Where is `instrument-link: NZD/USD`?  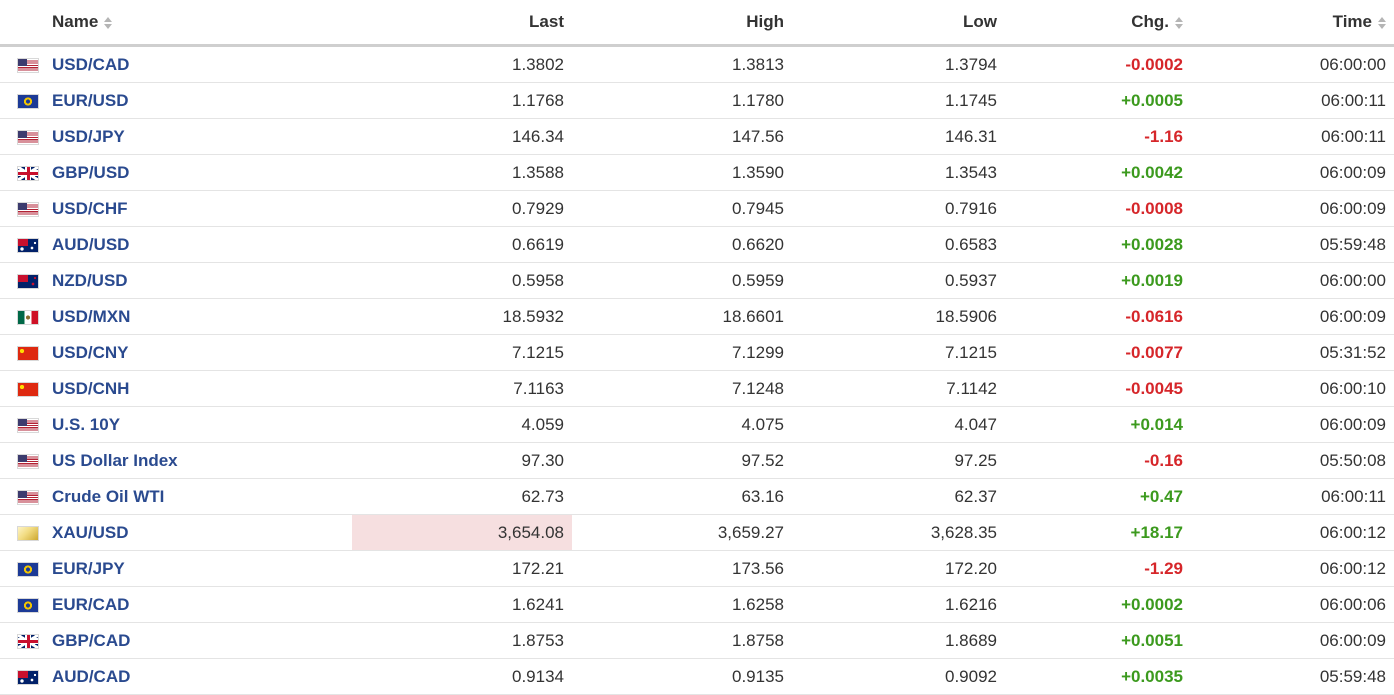 instrument-link: NZD/USD is located at coordinates (90, 280).